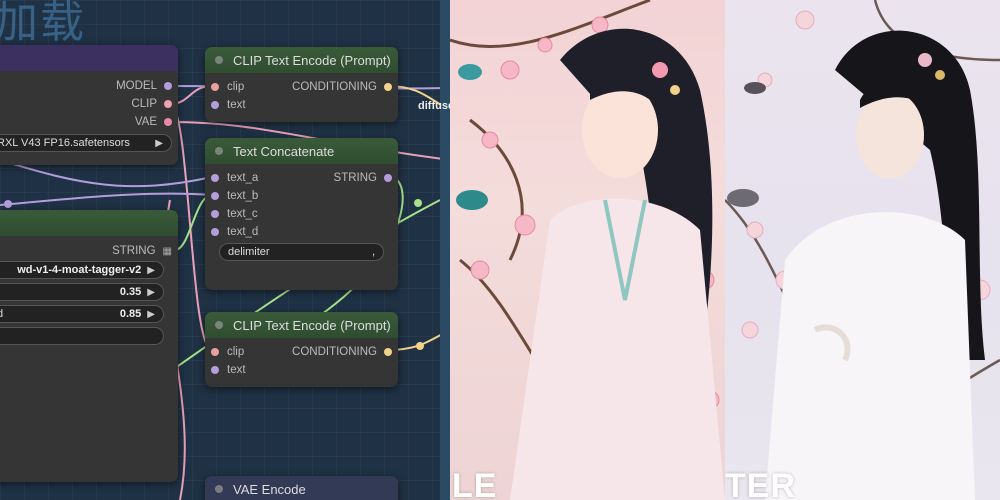 The width and height of the screenshot is (1000, 500). I want to click on widget-label: delimiter, so click(249, 252).